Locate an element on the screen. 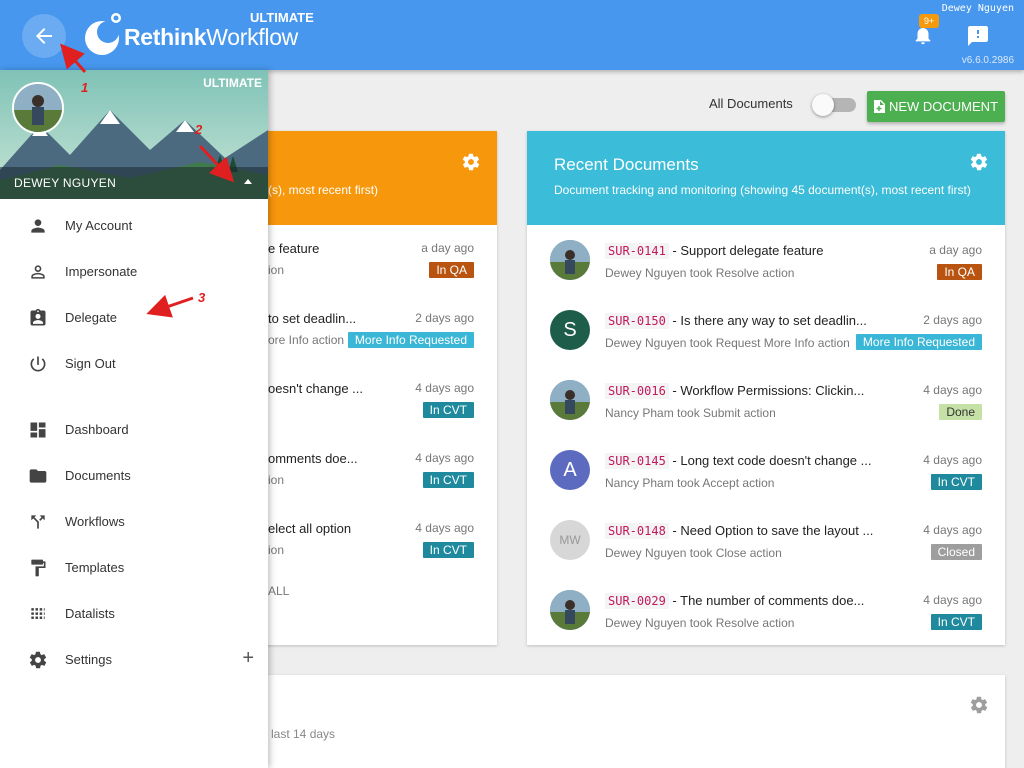 The width and height of the screenshot is (1024, 768). view-all-link: ALL is located at coordinates (278, 591).